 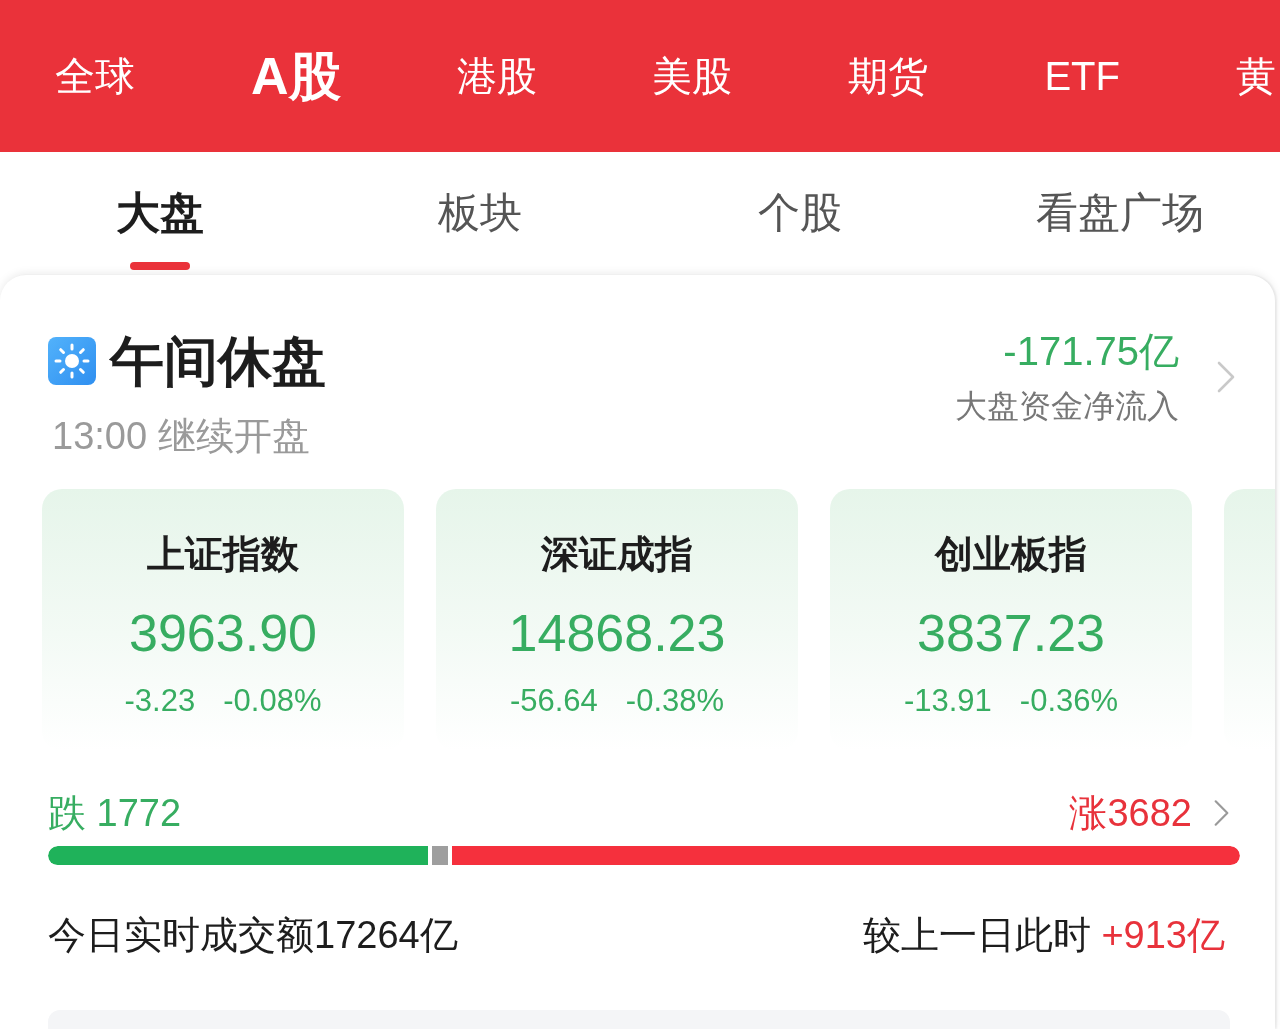 I want to click on falling-count: 跌 1772, so click(x=115, y=813).